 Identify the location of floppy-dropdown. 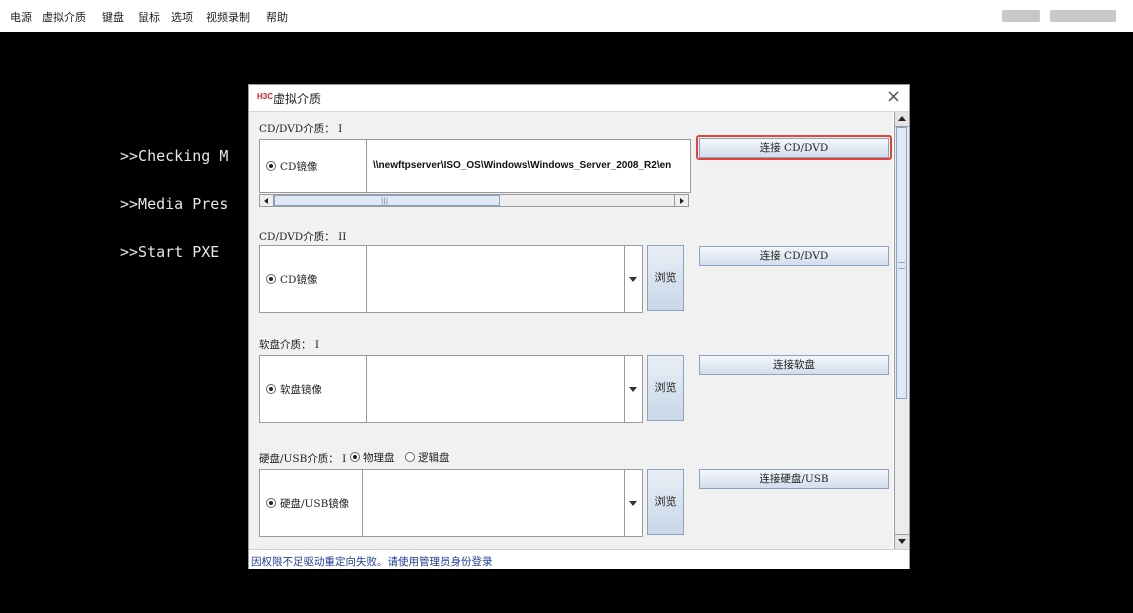
(633, 389).